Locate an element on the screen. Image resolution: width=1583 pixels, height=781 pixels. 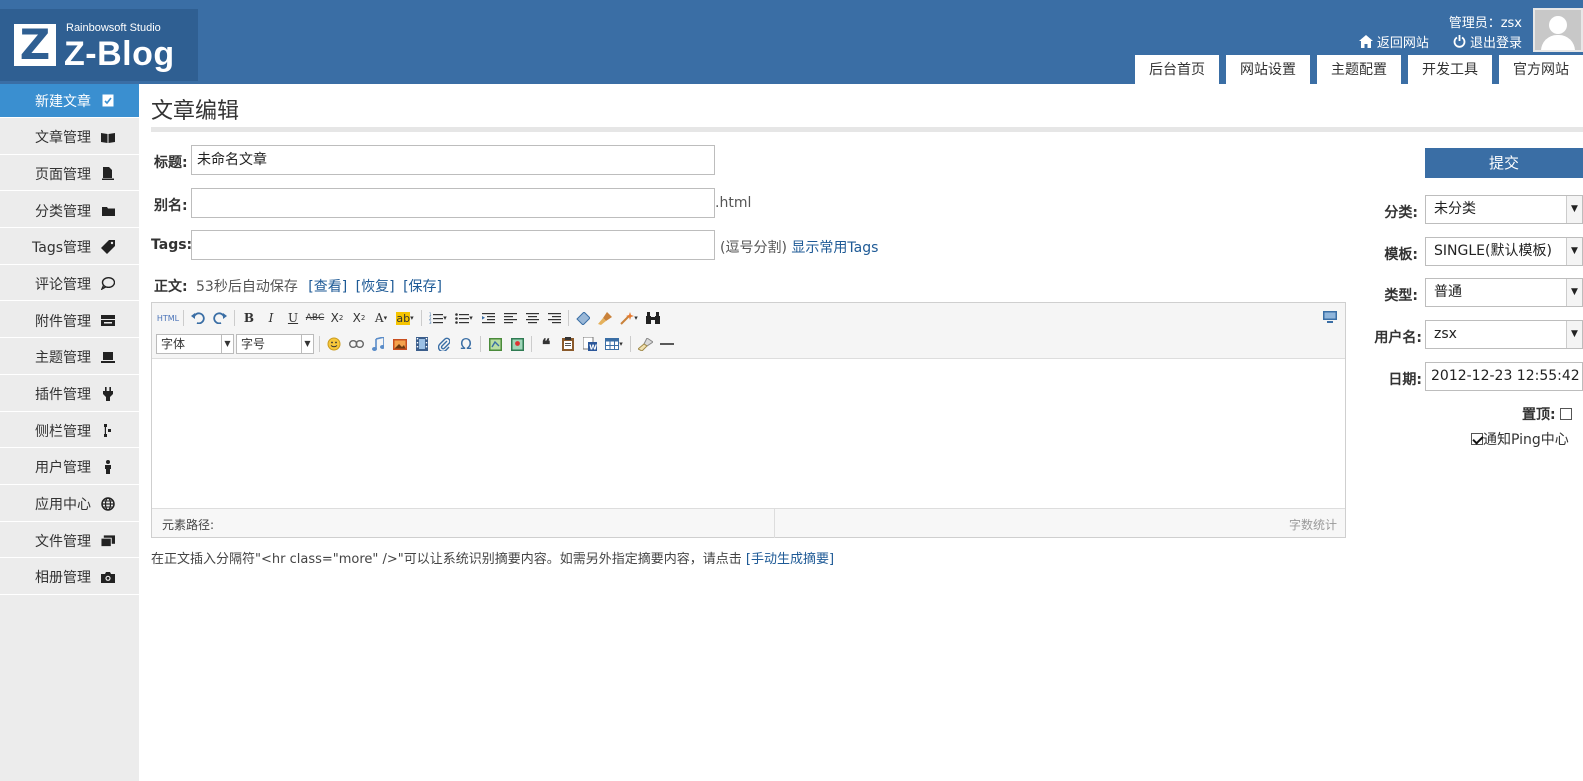
smiley-icon is located at coordinates (334, 344).